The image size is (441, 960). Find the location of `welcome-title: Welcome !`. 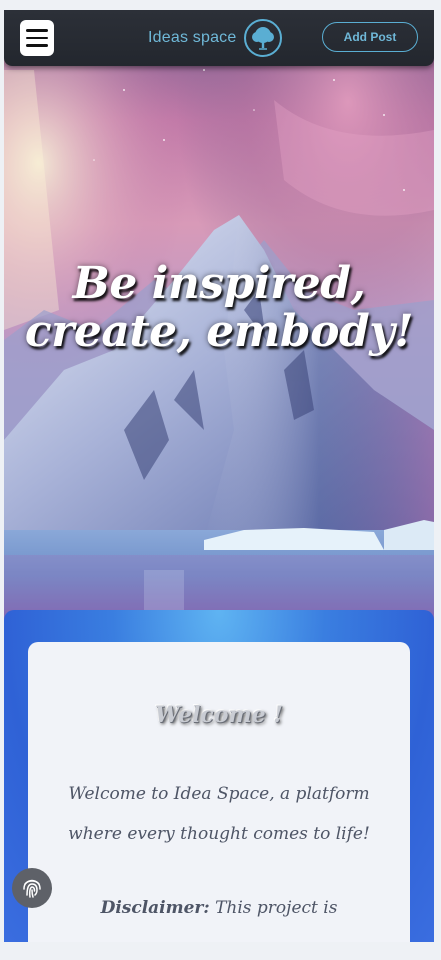

welcome-title: Welcome ! is located at coordinates (219, 715).